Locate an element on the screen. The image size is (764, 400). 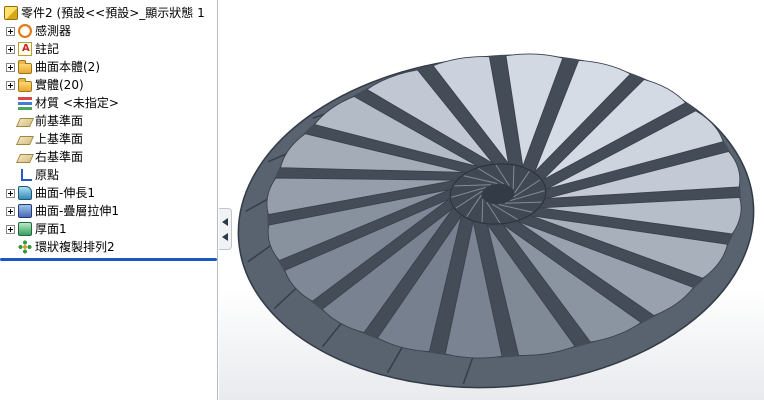
tree-item-label: 環狀複製排列2 is located at coordinates (75, 247).